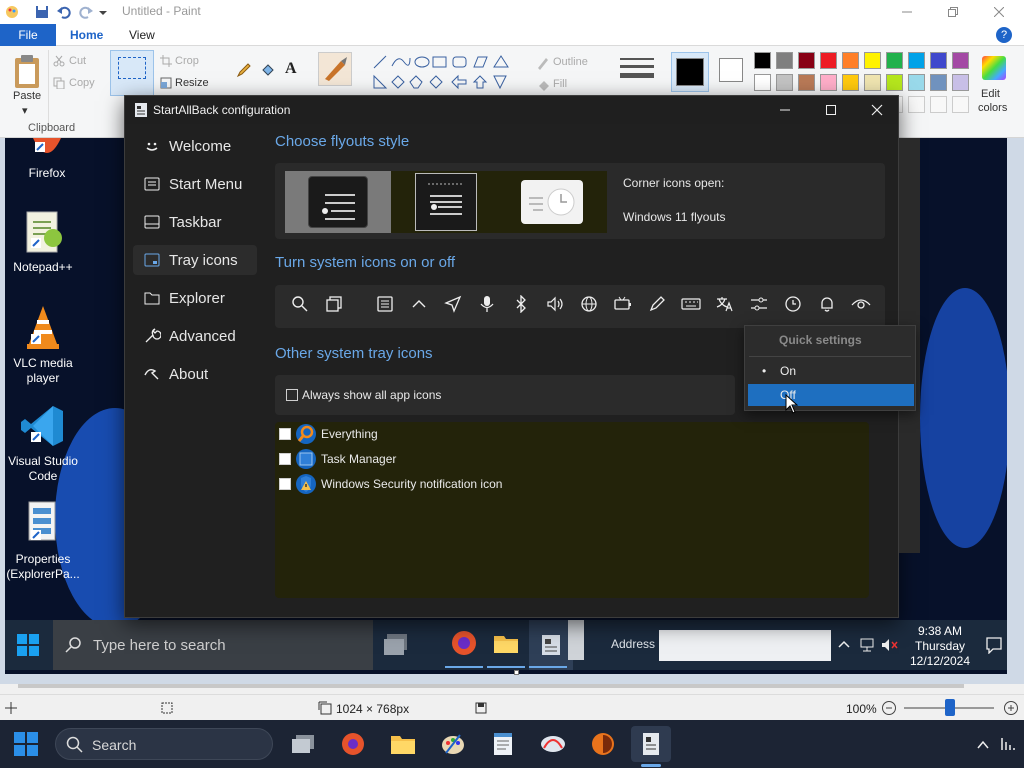  I want to click on inner-explorer-icon, so click(506, 643).